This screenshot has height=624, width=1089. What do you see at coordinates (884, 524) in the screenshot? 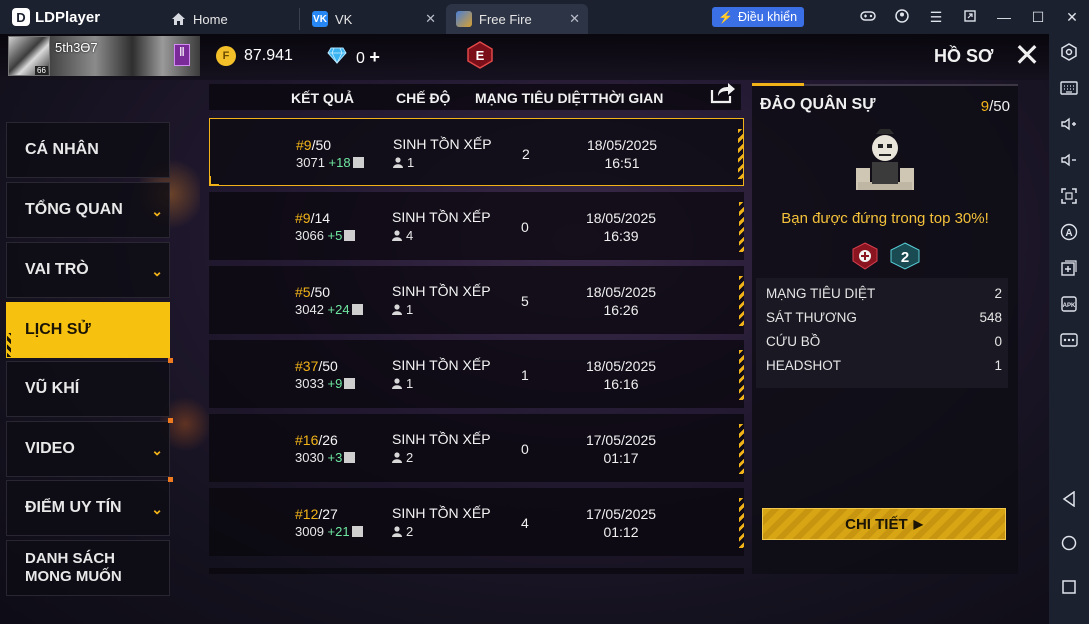
I see `details-button: CHI TIẾT ▶` at bounding box center [884, 524].